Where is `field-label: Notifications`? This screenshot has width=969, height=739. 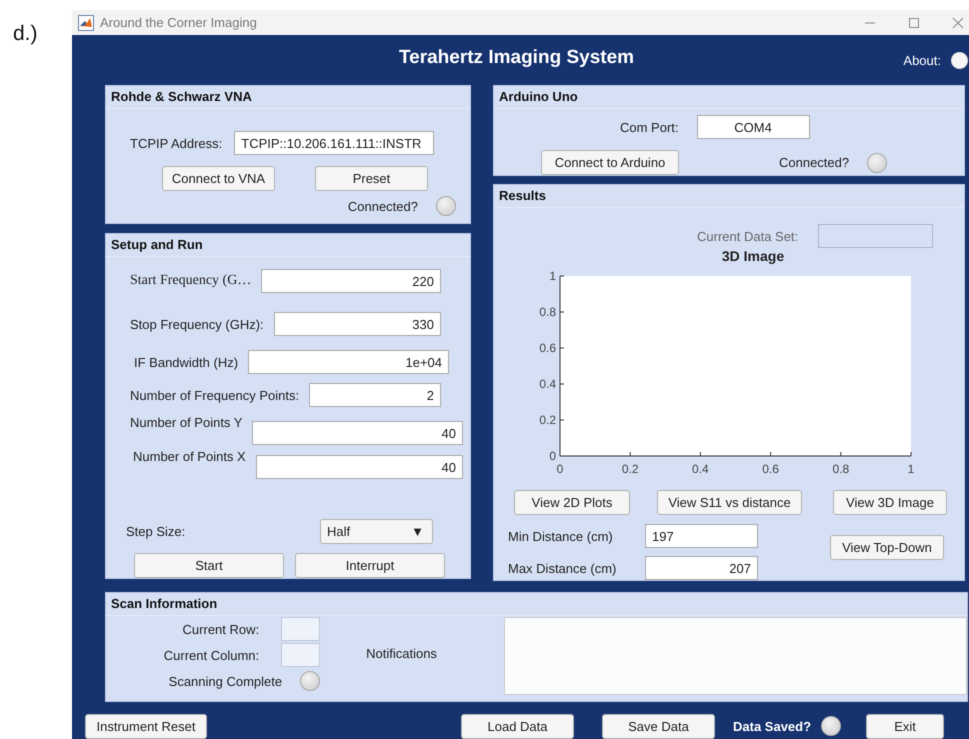 field-label: Notifications is located at coordinates (401, 654).